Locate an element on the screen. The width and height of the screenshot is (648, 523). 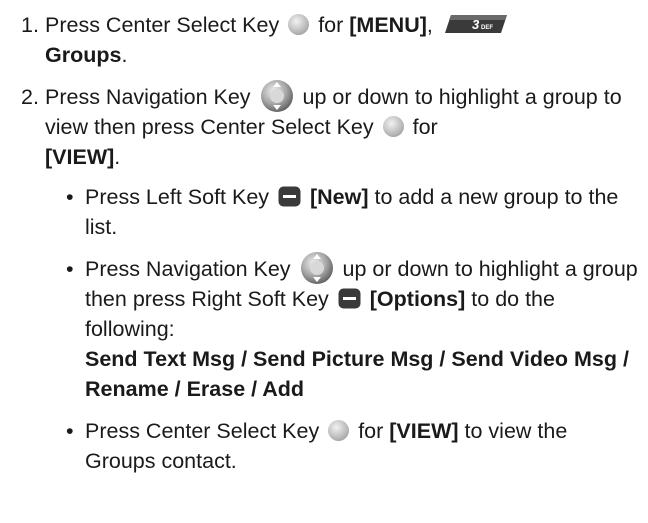
menu-label: [MENU] is located at coordinates (388, 25).